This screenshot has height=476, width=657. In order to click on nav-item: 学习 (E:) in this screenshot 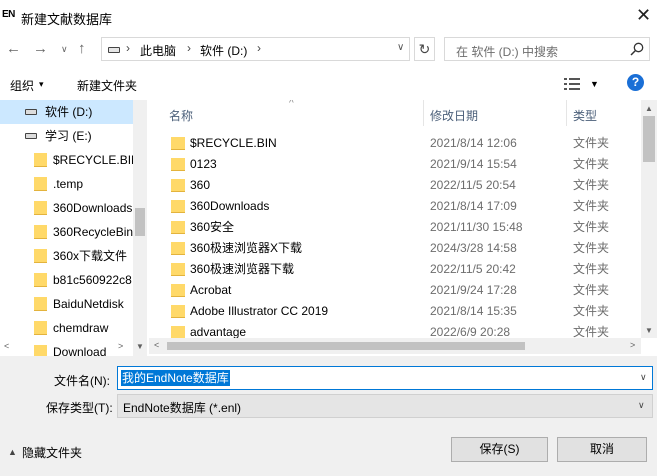, I will do `click(66, 136)`.